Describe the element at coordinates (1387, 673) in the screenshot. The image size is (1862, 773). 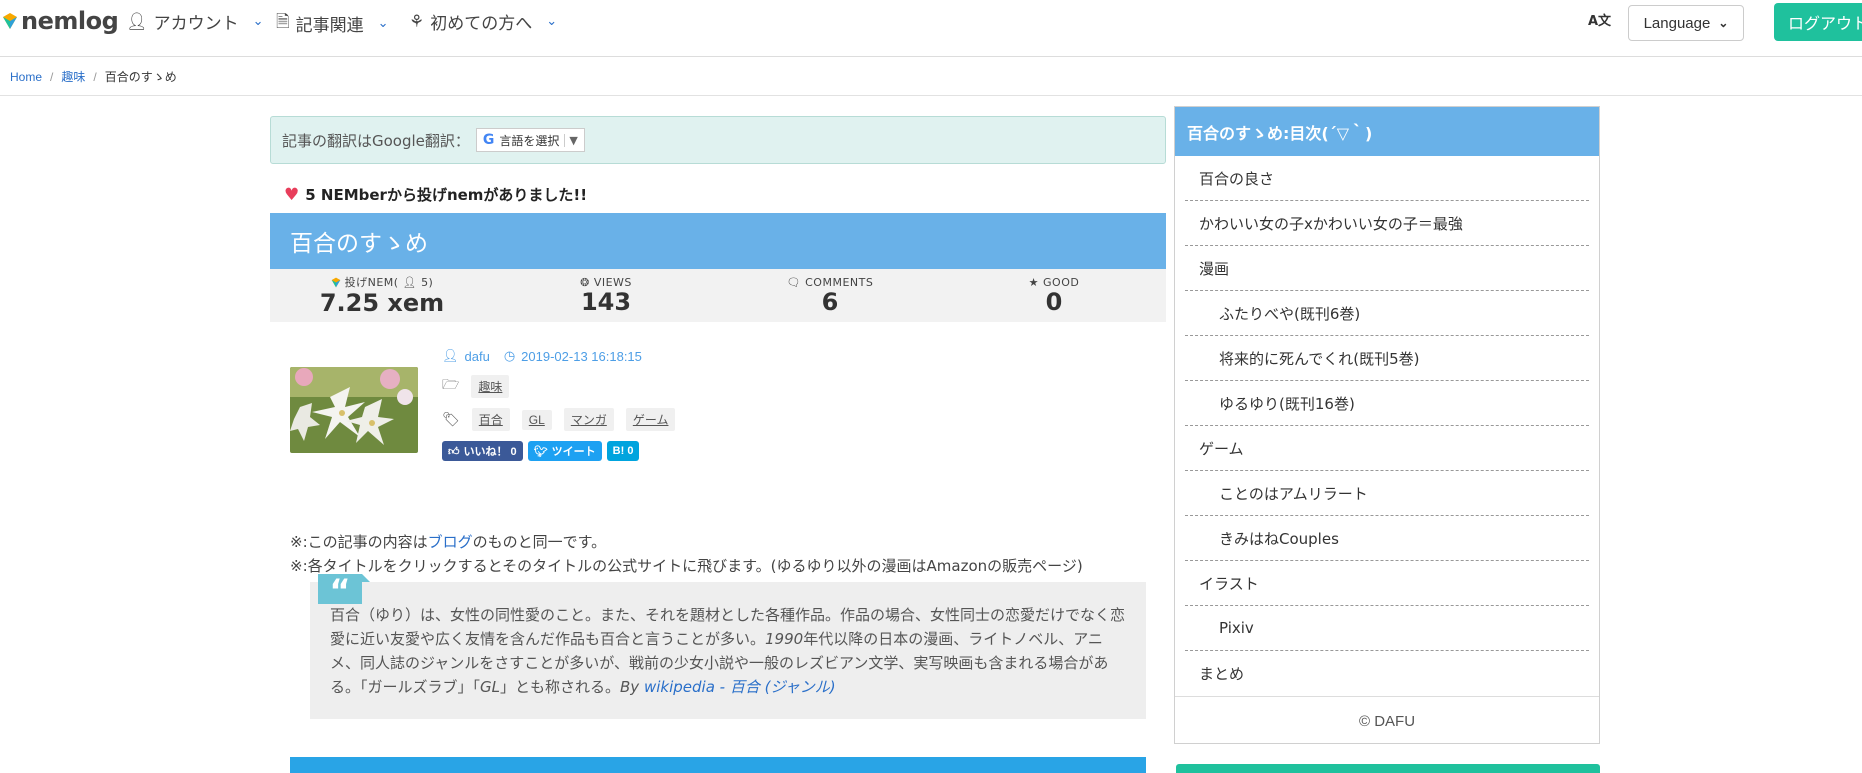
I see `toc-item: まとめ` at that location.